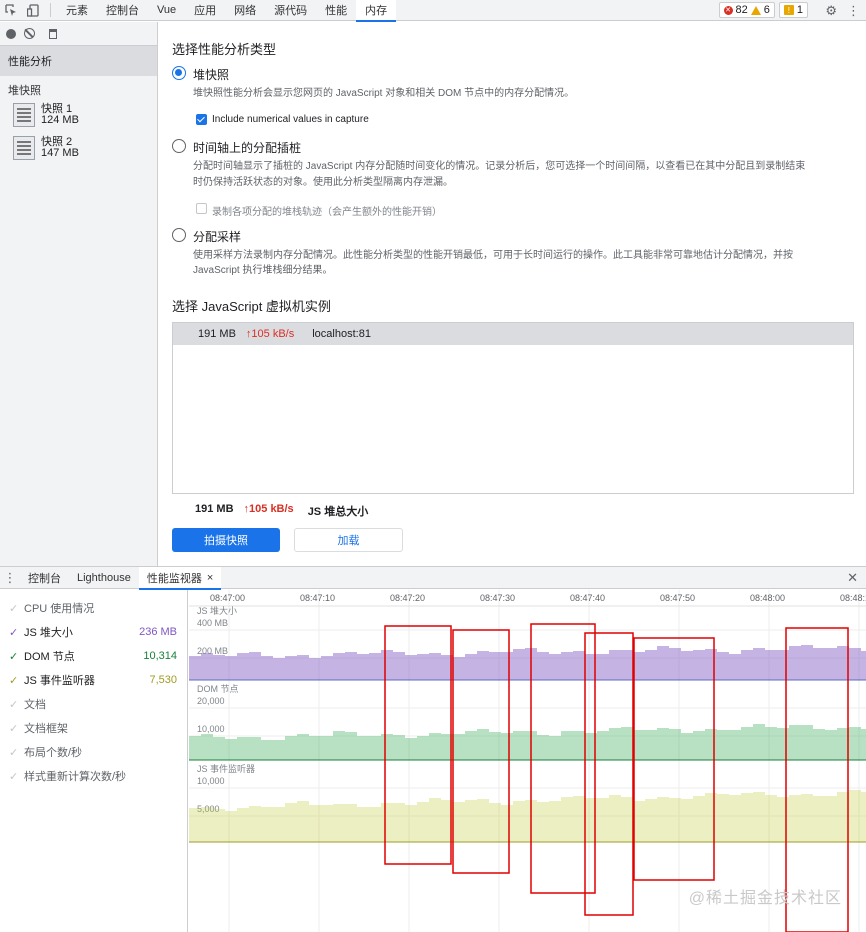  What do you see at coordinates (93, 704) in the screenshot?
I see `metric-row: ✓ 文档` at bounding box center [93, 704].